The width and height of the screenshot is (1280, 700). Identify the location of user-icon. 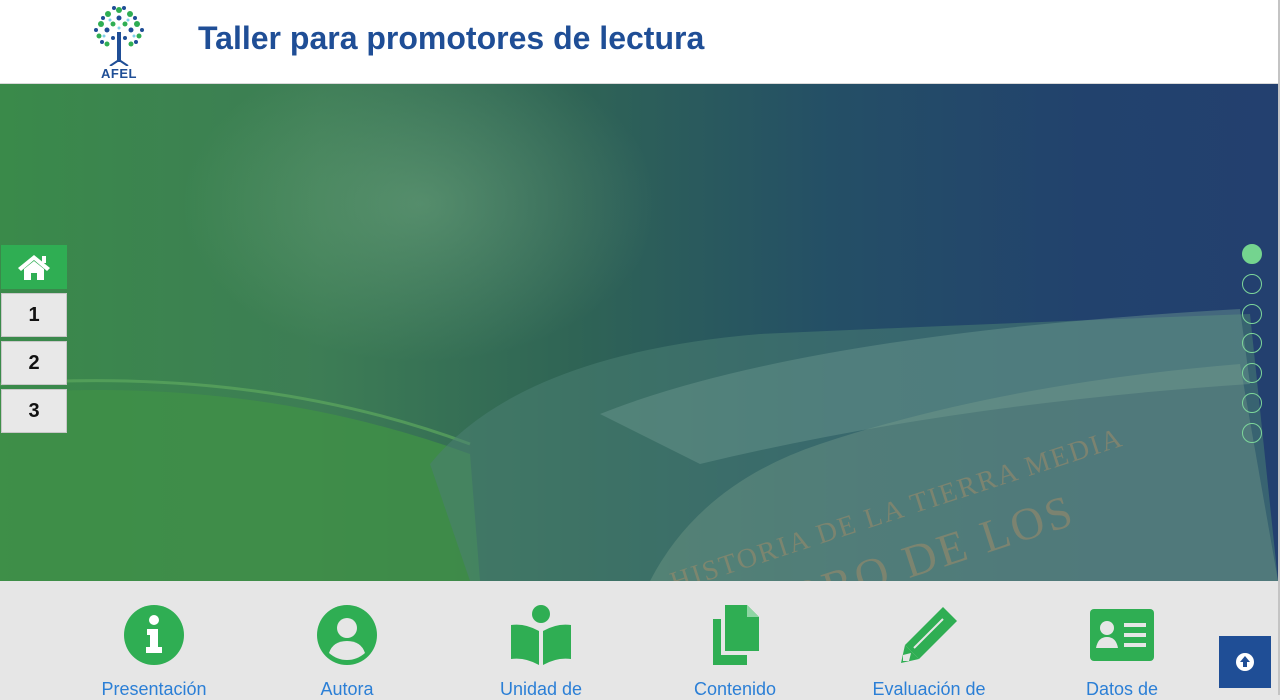
(347, 635).